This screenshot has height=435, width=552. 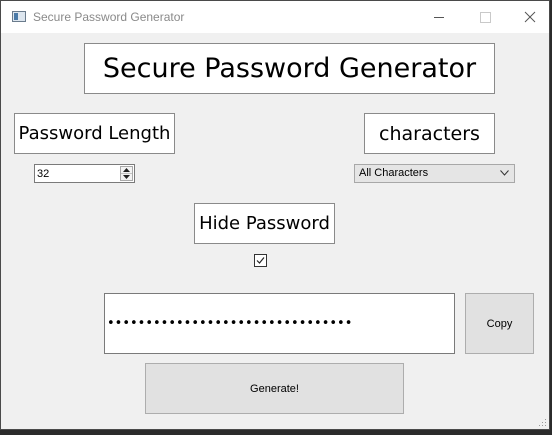 I want to click on characters-label: characters, so click(x=429, y=133).